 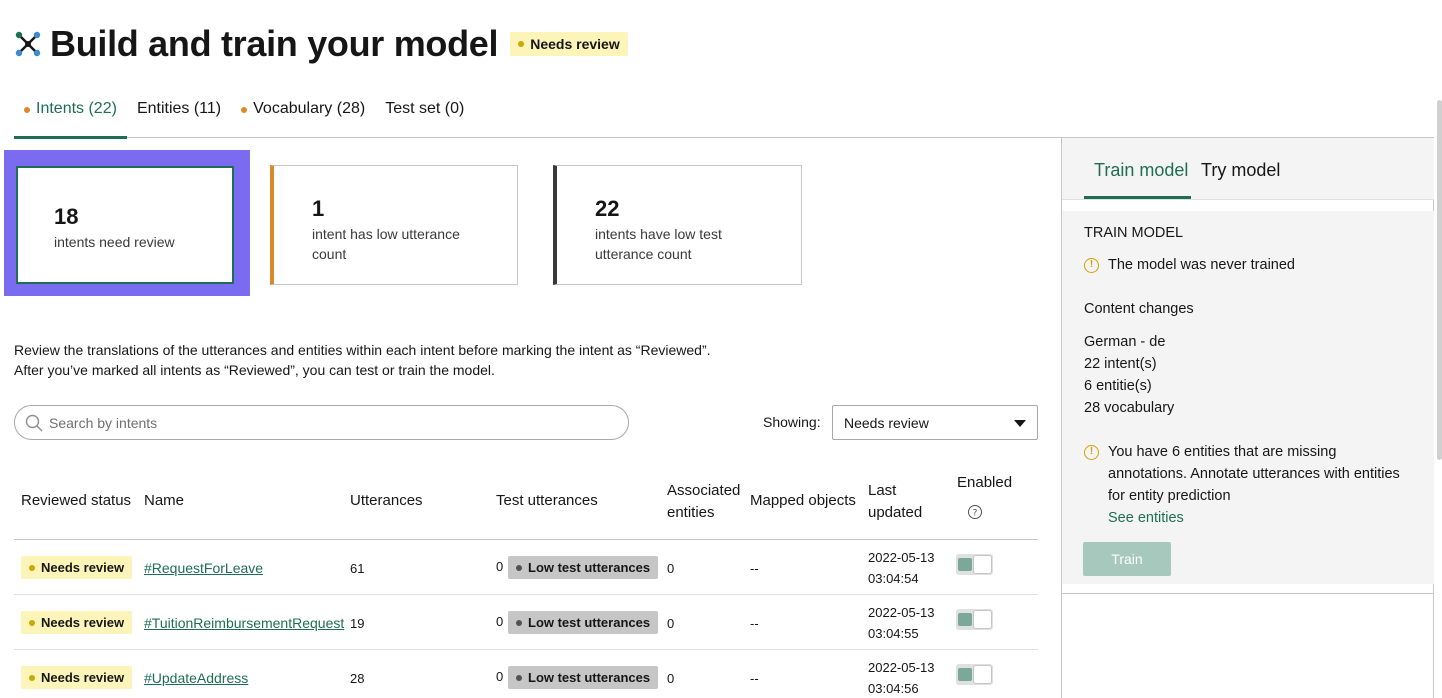 I want to click on tab-try-model: Try model, so click(x=1240, y=170).